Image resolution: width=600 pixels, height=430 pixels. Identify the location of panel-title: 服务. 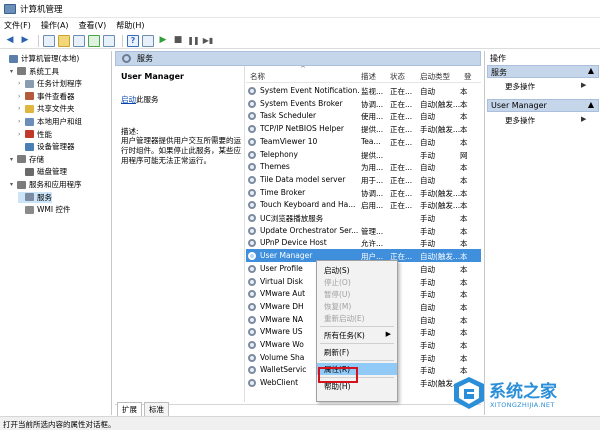
(145, 58).